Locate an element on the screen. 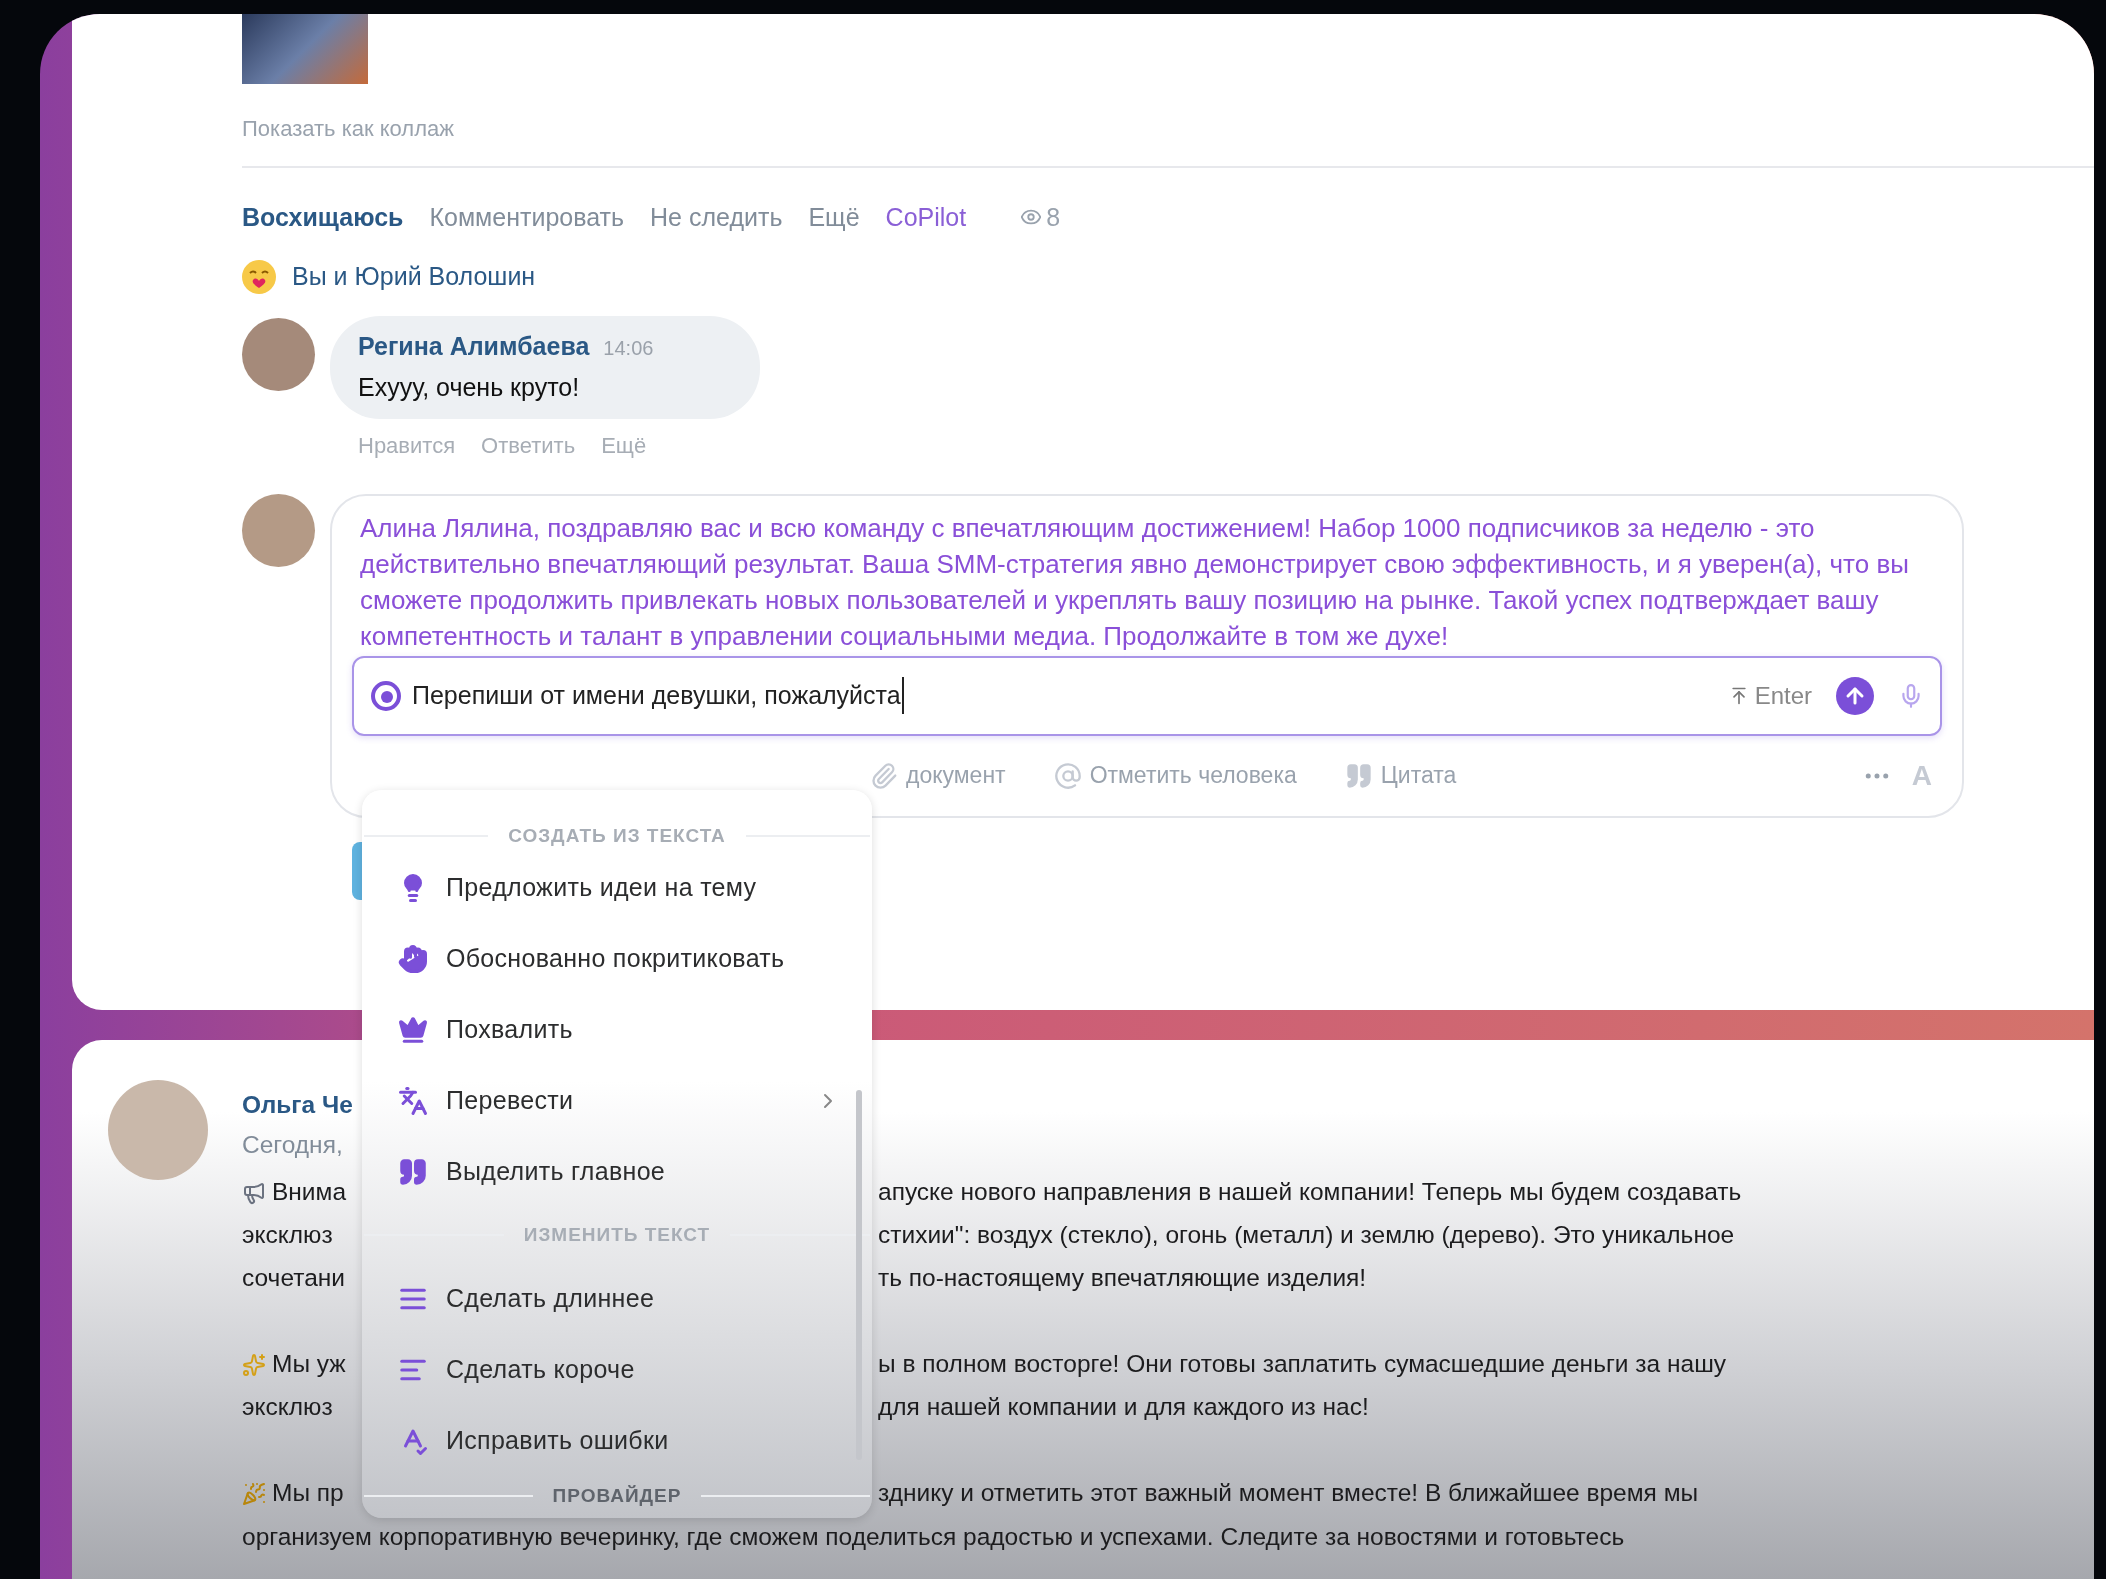  copilot-logo-icon is located at coordinates (386, 695).